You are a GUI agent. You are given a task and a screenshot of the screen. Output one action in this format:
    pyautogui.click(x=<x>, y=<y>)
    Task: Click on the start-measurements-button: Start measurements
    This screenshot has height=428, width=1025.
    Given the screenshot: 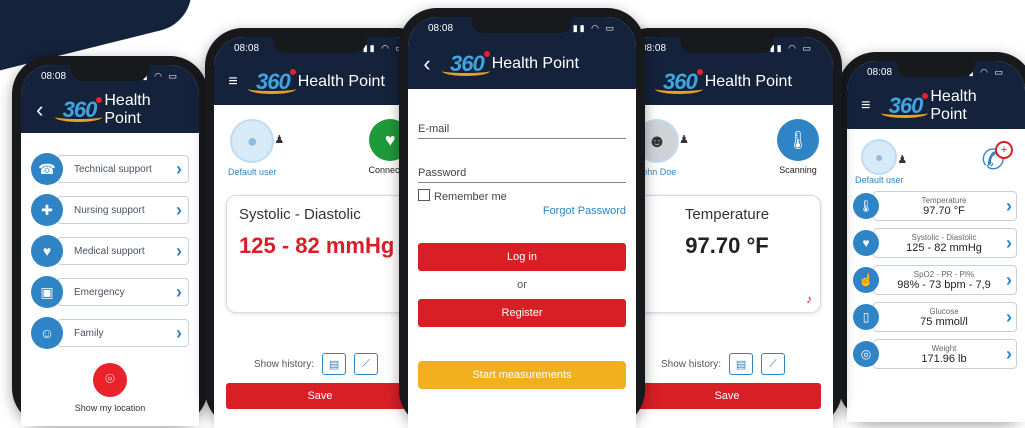 What is the action you would take?
    pyautogui.click(x=522, y=375)
    